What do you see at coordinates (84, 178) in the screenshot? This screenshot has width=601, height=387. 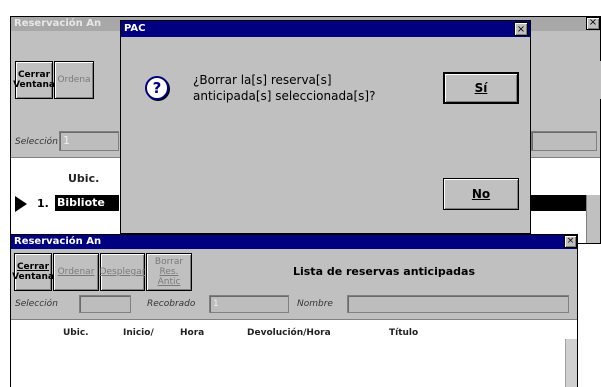 I see `back-column-ubic: Ubic.` at bounding box center [84, 178].